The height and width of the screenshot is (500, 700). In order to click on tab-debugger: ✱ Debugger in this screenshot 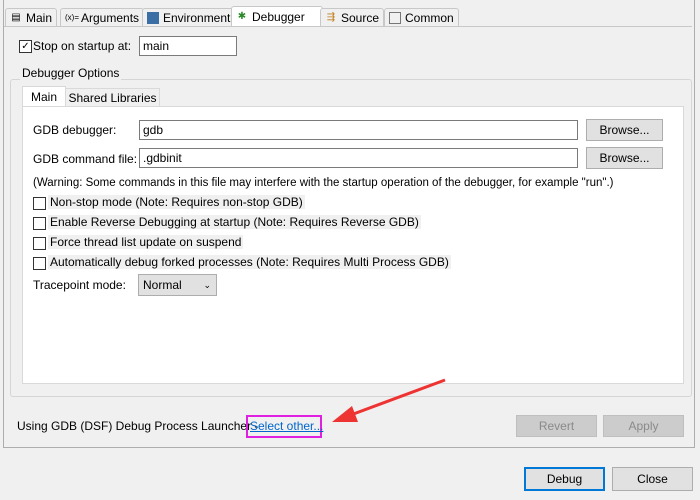, I will do `click(277, 16)`.